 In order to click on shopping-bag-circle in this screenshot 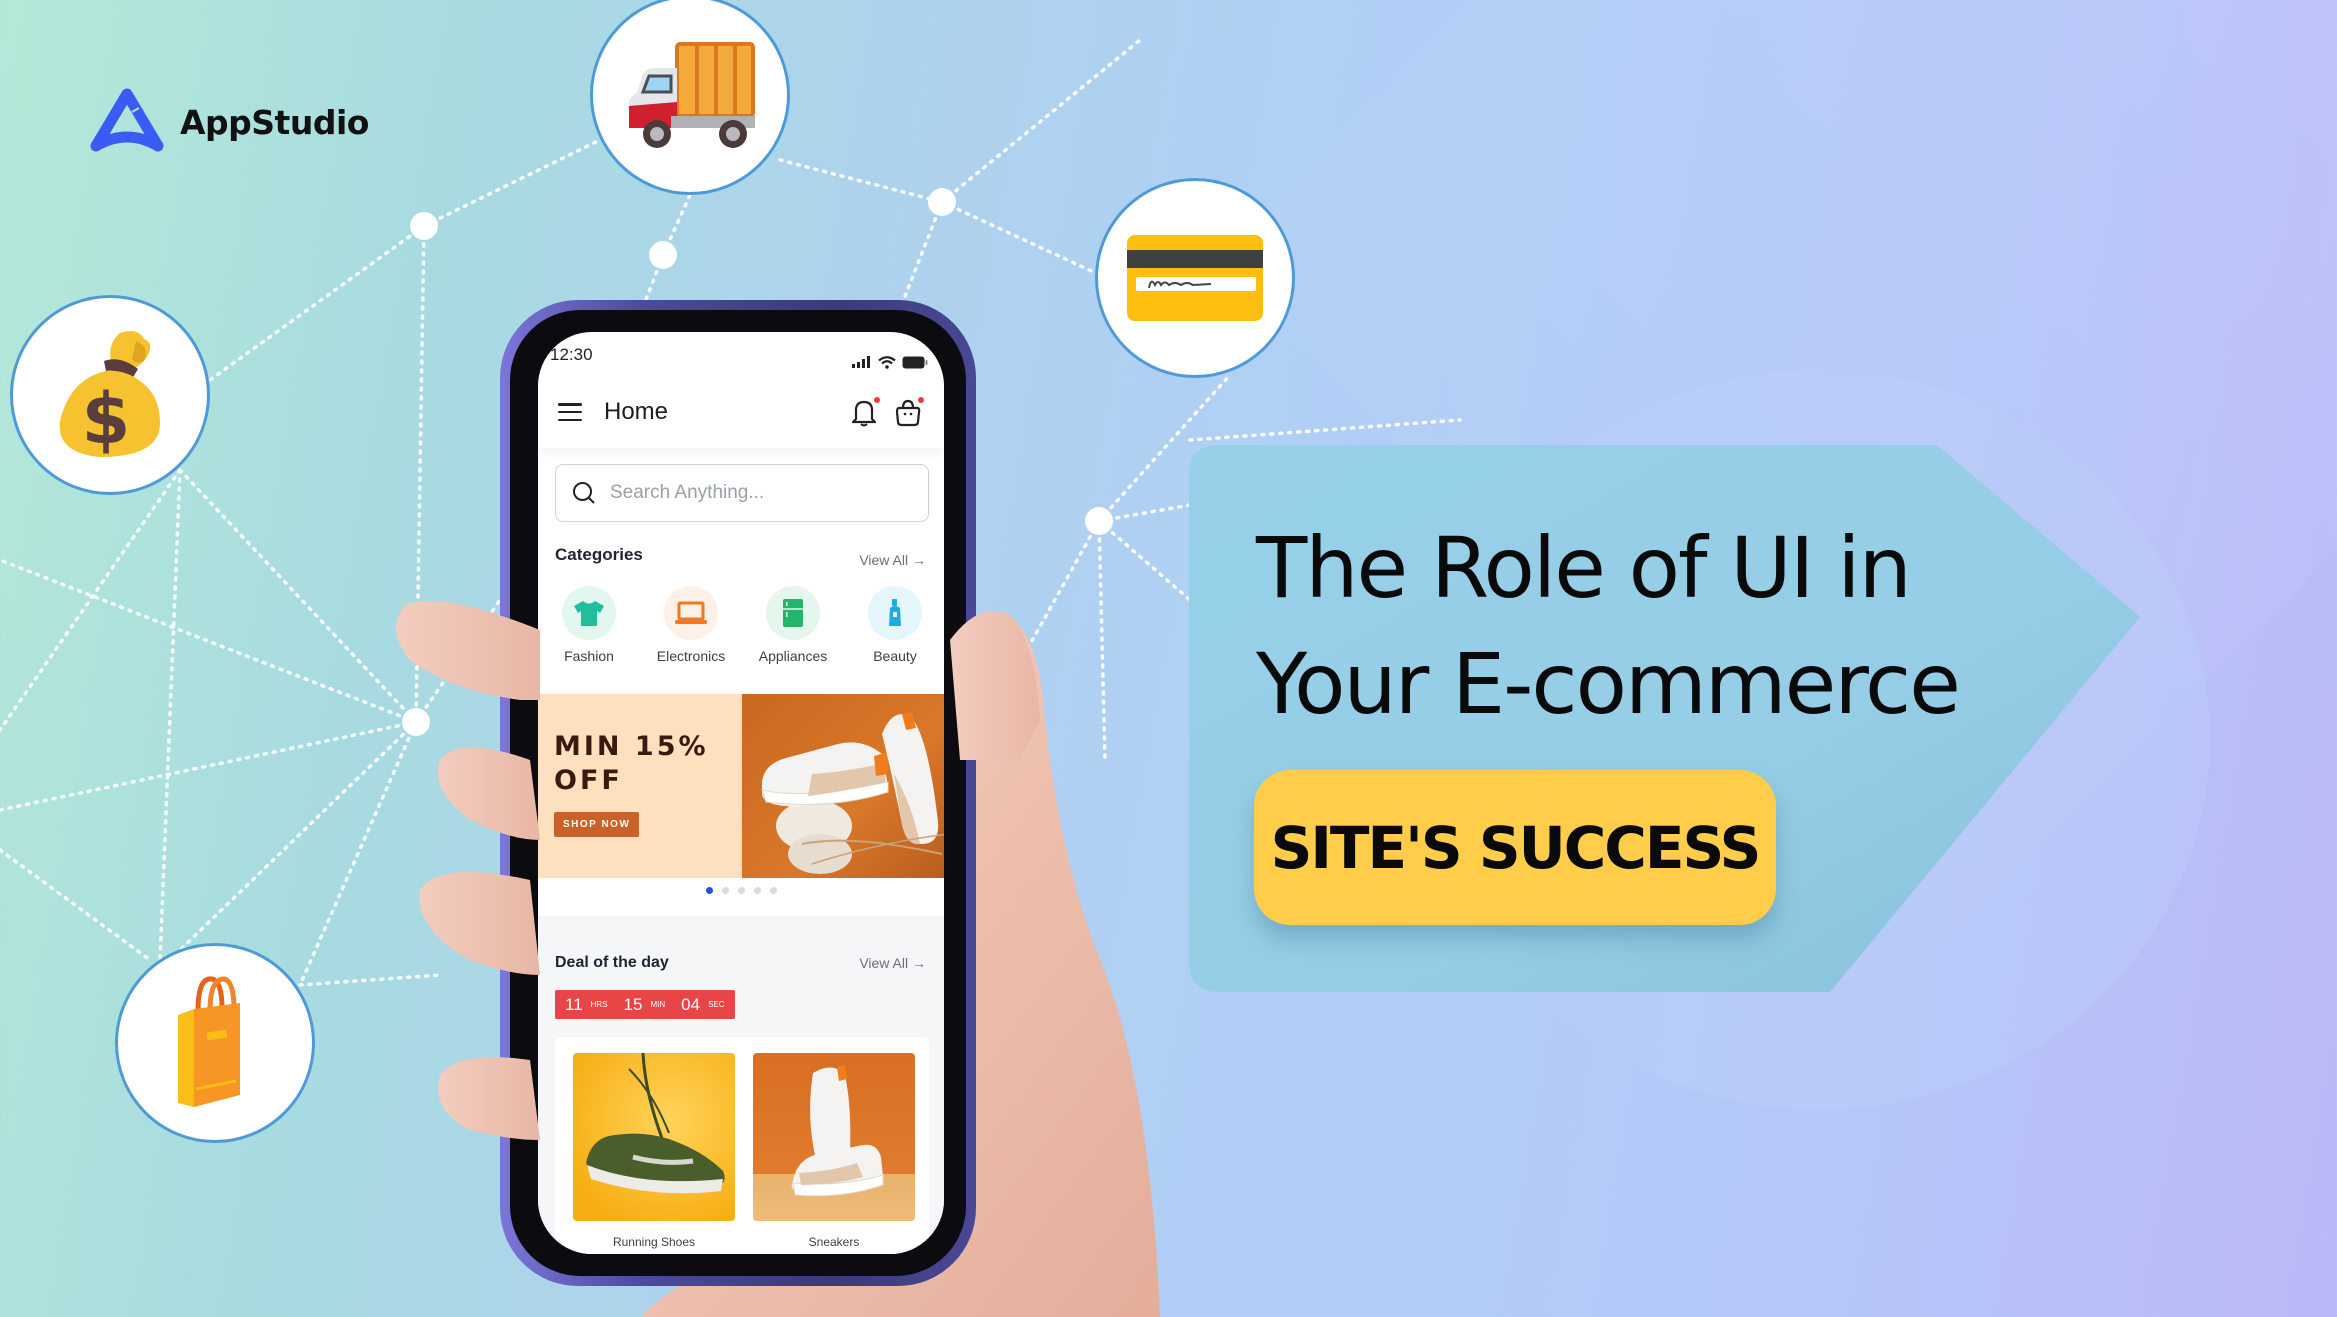, I will do `click(215, 1043)`.